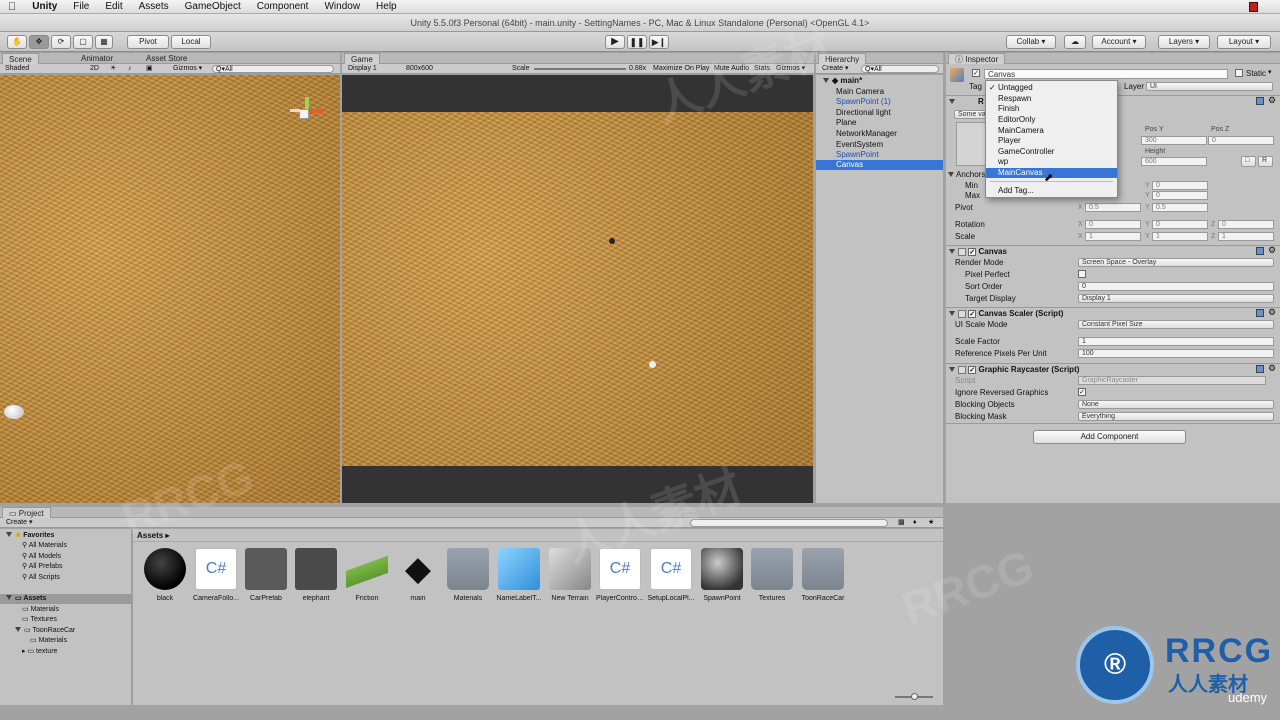  I want to click on blueprint-button: □, so click(1248, 161).